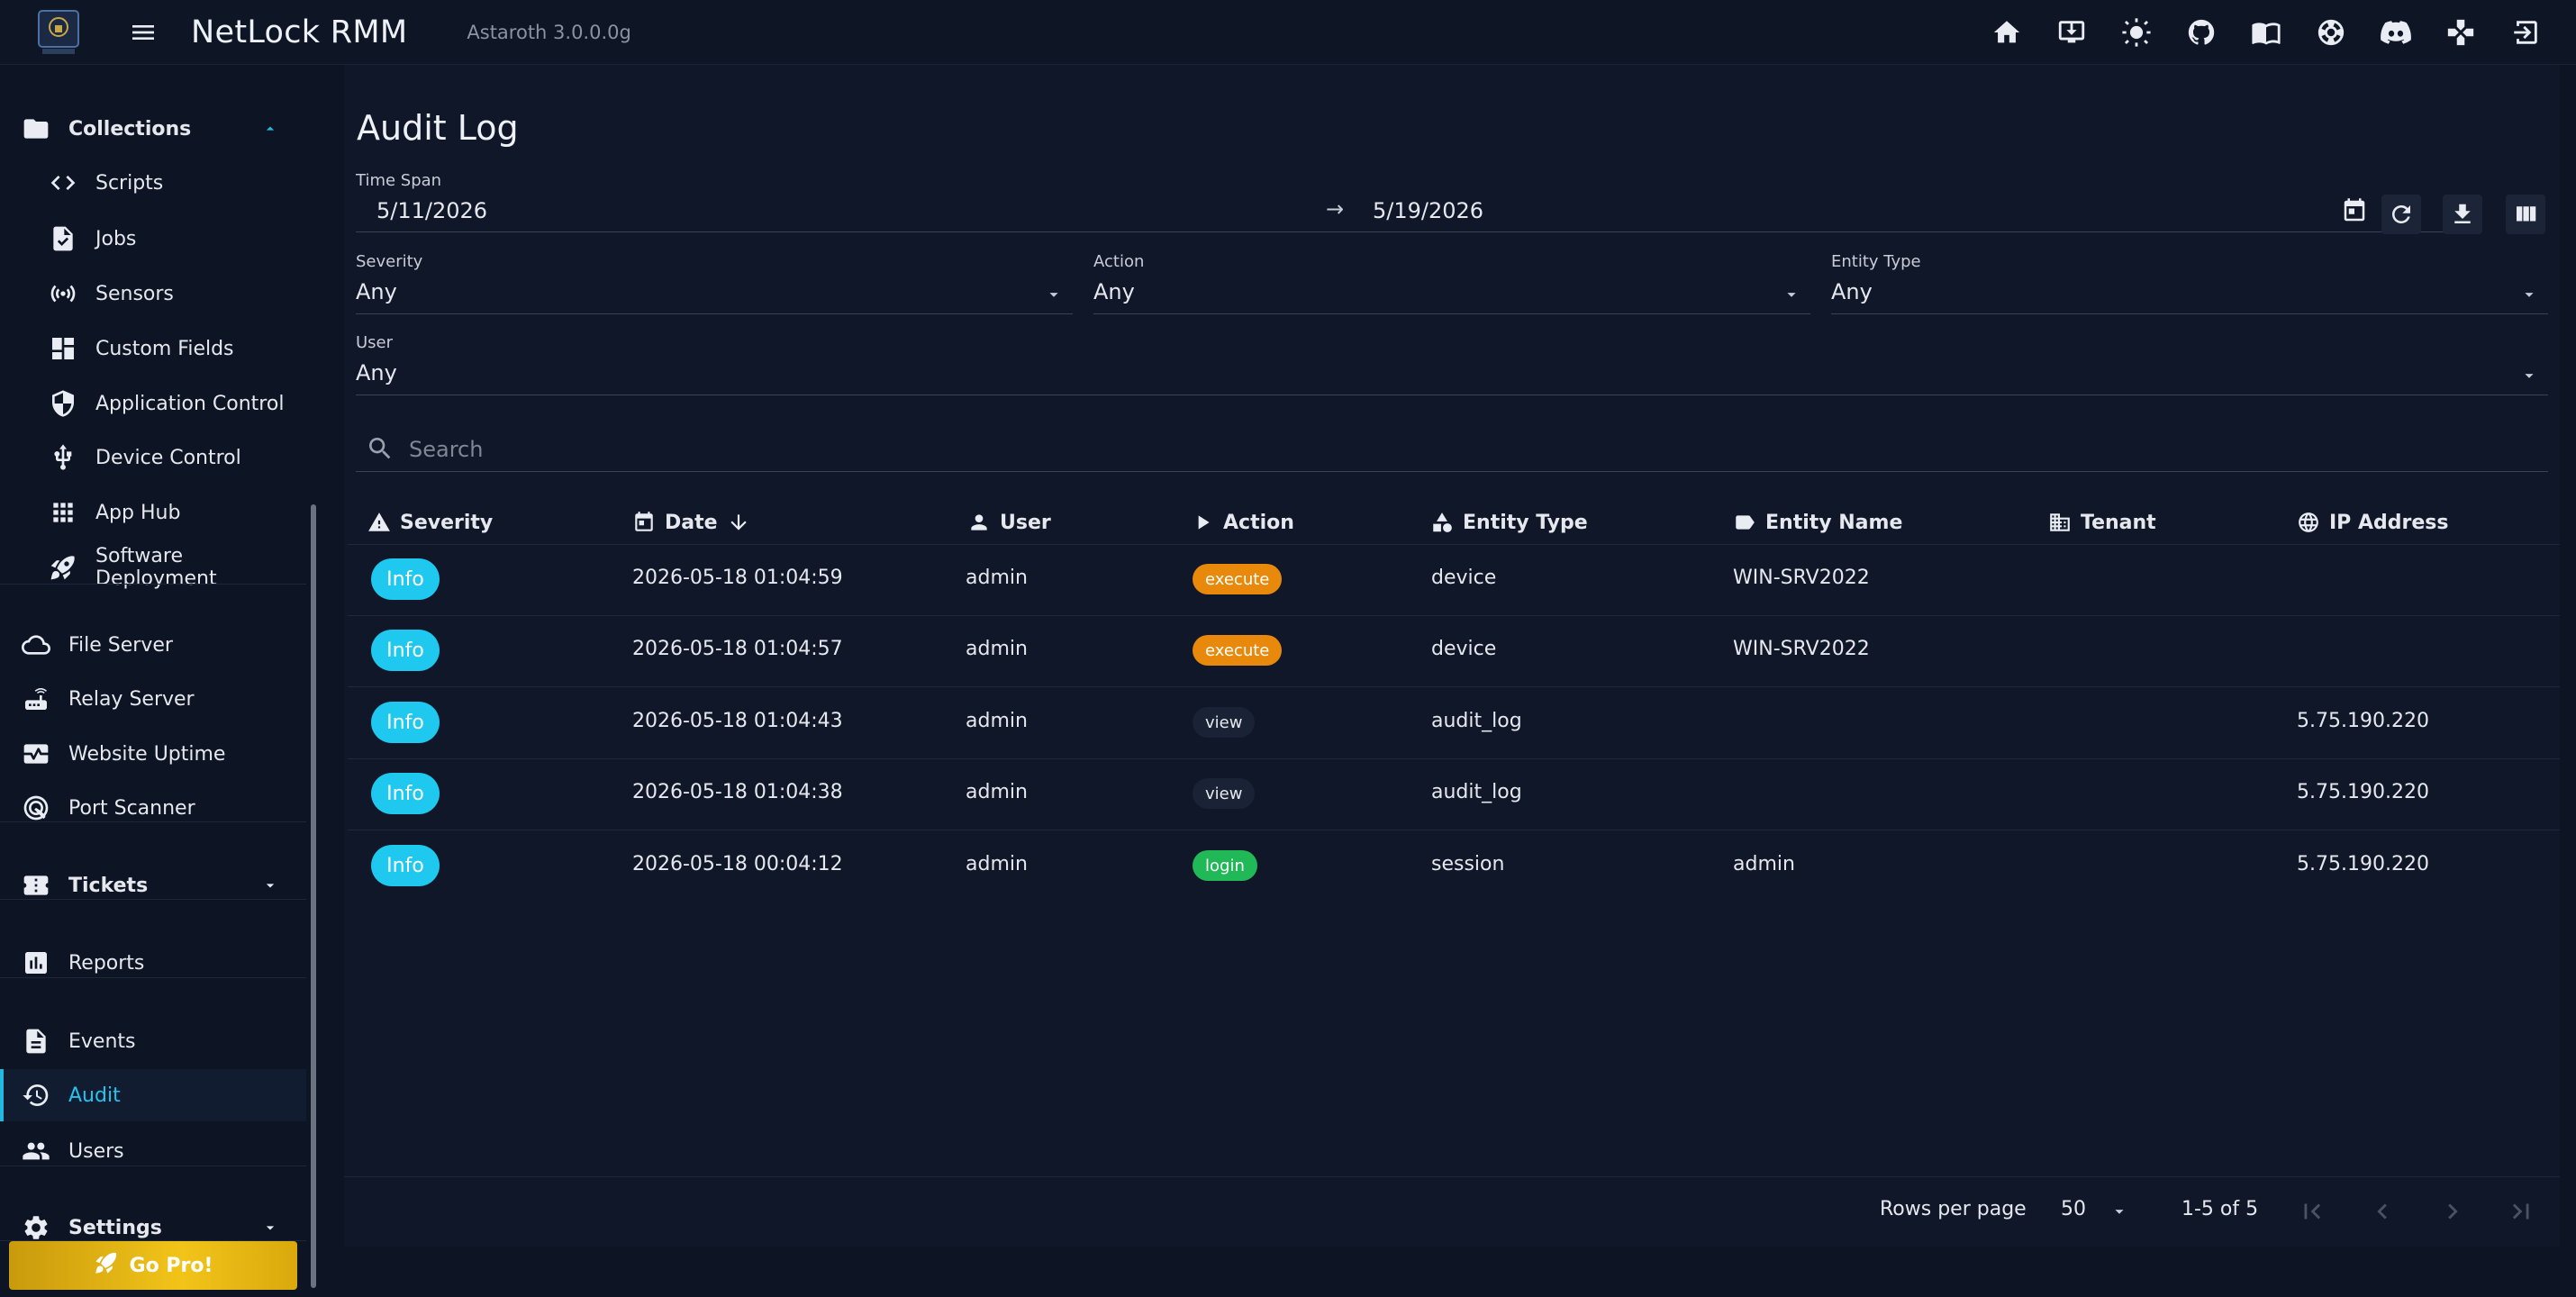 The image size is (2576, 1297). Describe the element at coordinates (2462, 214) in the screenshot. I see `export-download-icon` at that location.